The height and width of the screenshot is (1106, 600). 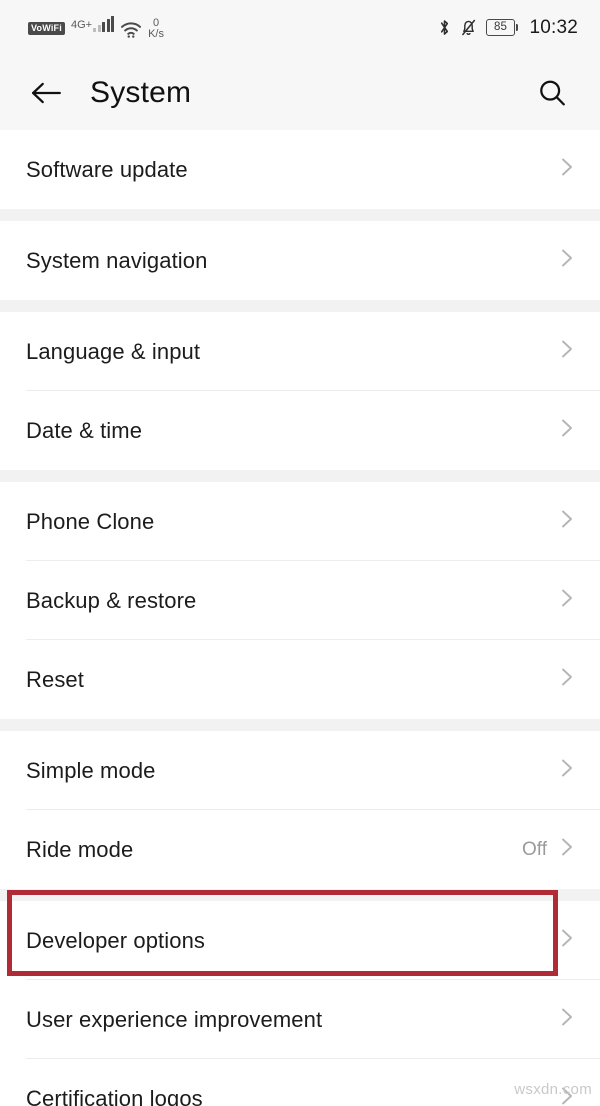 I want to click on list-item: Reset, so click(x=300, y=679).